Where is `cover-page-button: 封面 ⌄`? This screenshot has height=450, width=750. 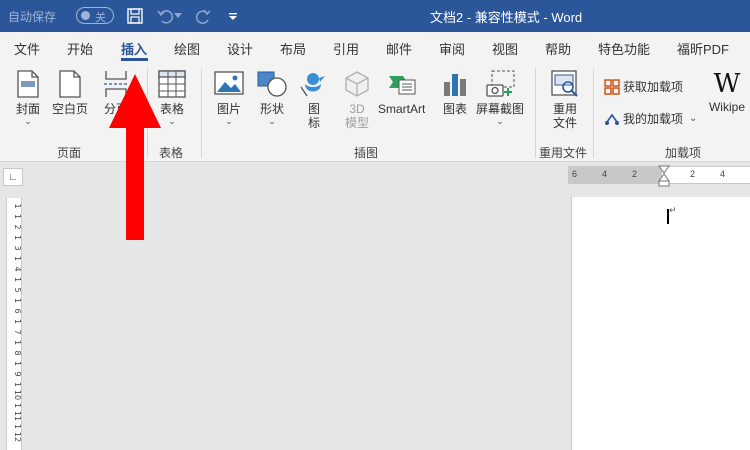
cover-page-button: 封面 ⌄ is located at coordinates (28, 97).